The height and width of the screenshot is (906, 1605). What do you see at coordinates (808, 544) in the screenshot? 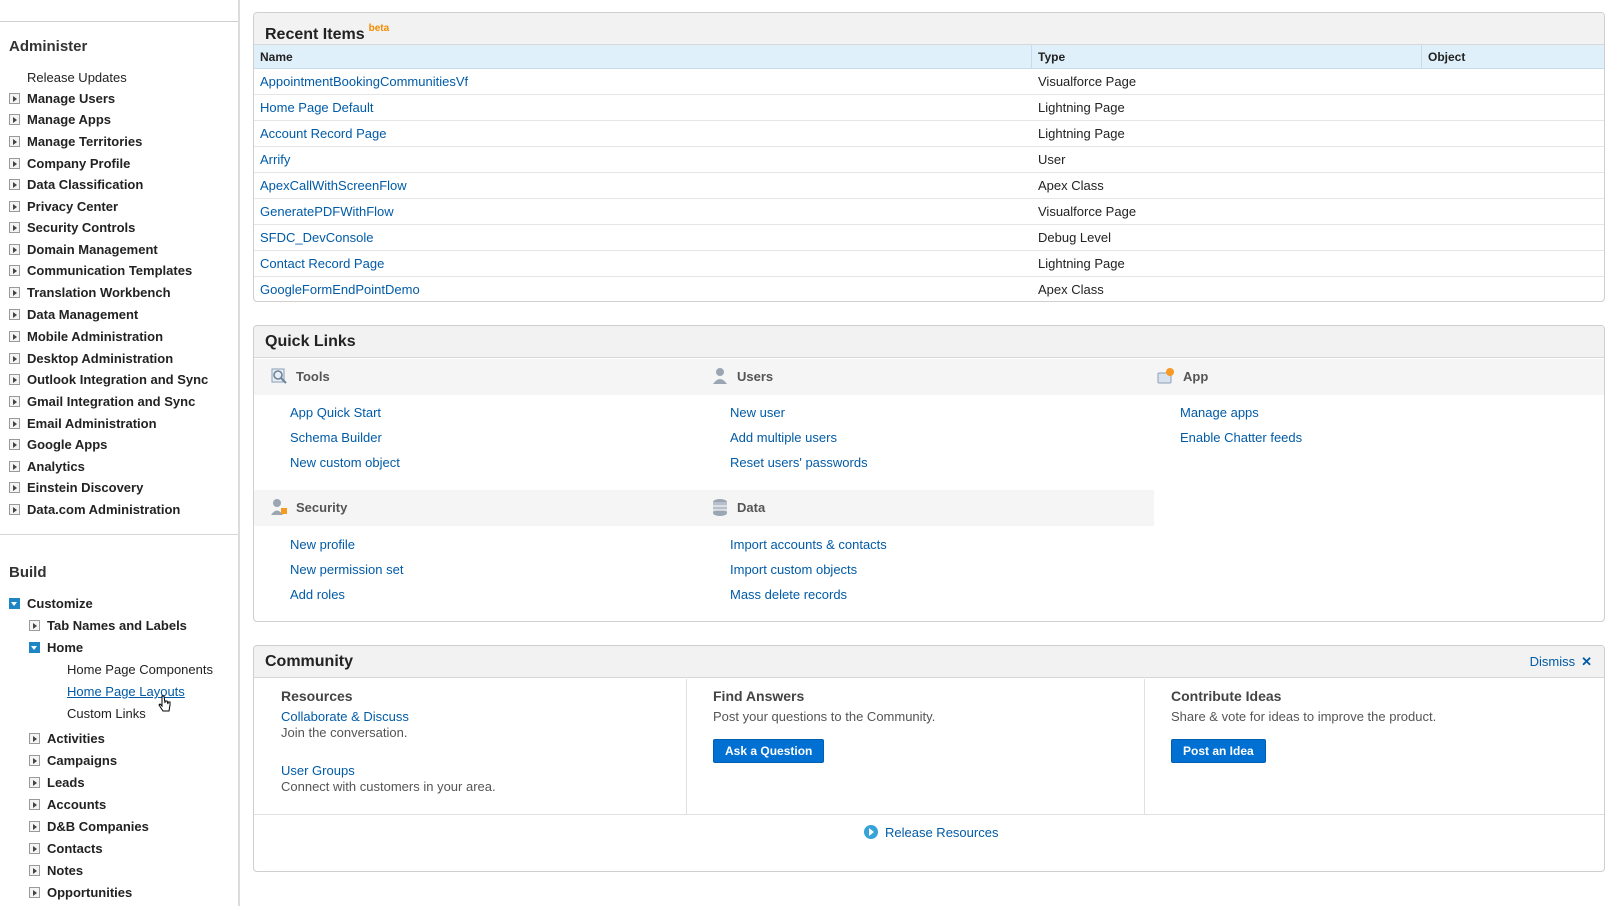
I see `quick-link-import-accounts: Import accounts & contacts` at bounding box center [808, 544].